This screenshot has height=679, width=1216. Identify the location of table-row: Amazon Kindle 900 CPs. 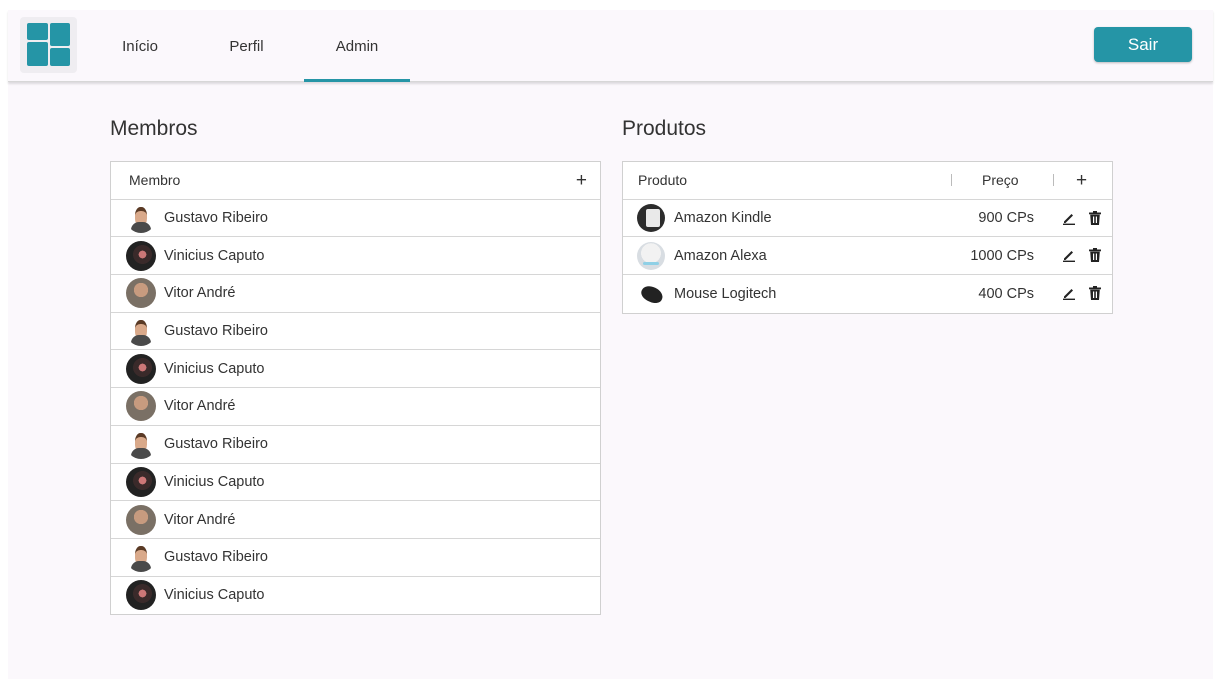
(867, 219).